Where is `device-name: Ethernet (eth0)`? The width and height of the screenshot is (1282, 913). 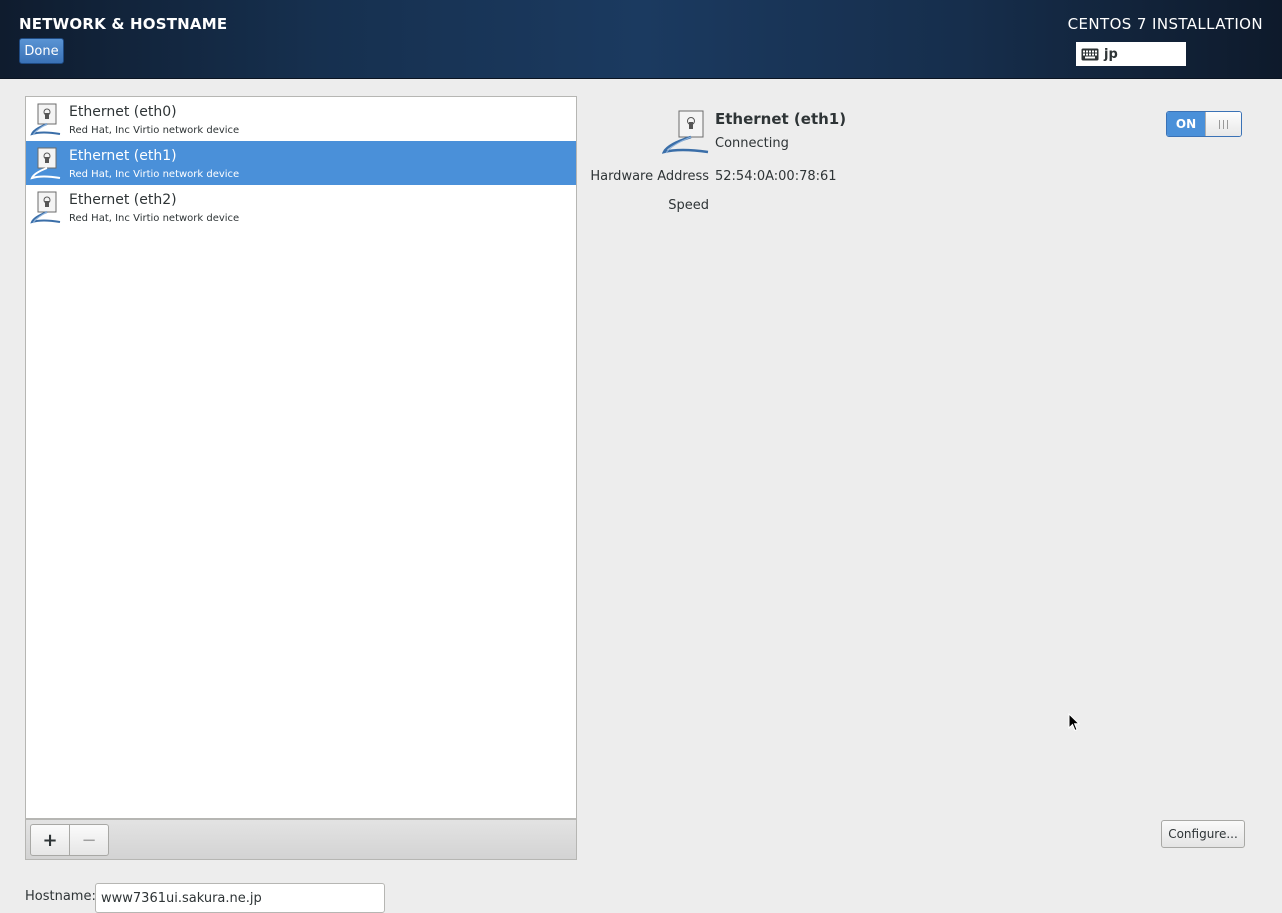
device-name: Ethernet (eth0) is located at coordinates (123, 112).